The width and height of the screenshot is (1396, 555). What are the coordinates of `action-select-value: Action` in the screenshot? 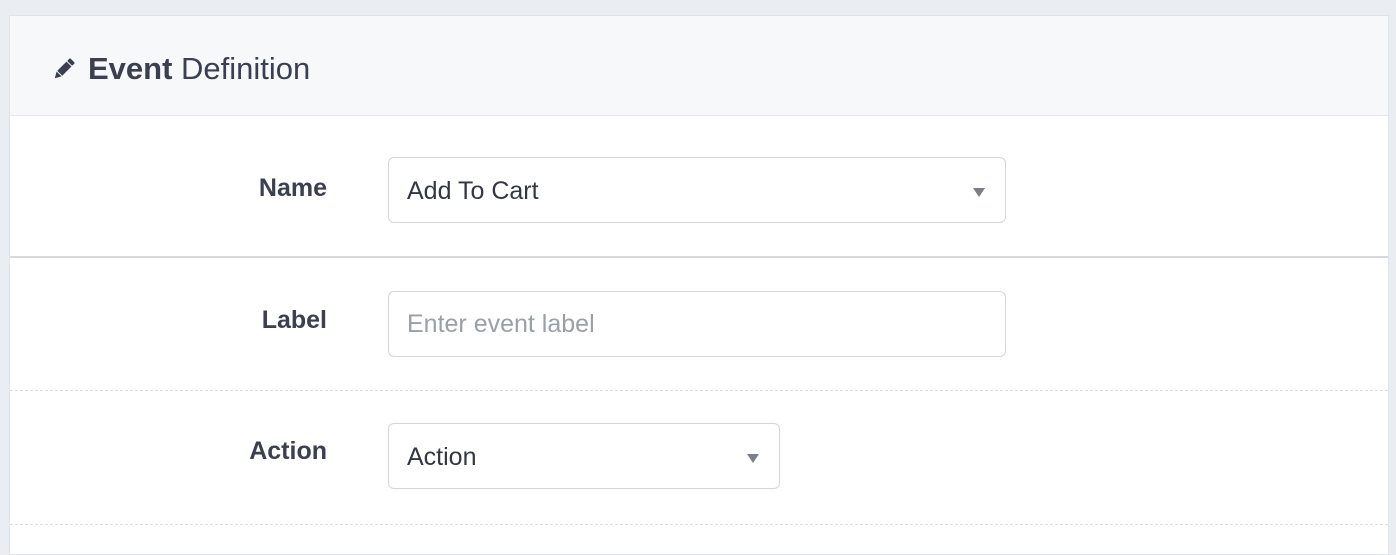 It's located at (442, 457).